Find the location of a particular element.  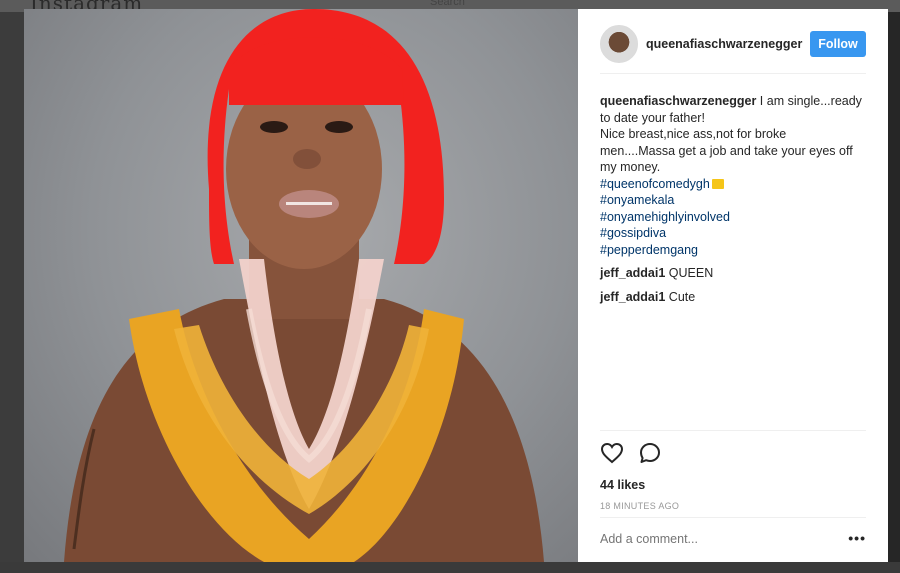

hashtag-link: #gossipdiva is located at coordinates (731, 233).